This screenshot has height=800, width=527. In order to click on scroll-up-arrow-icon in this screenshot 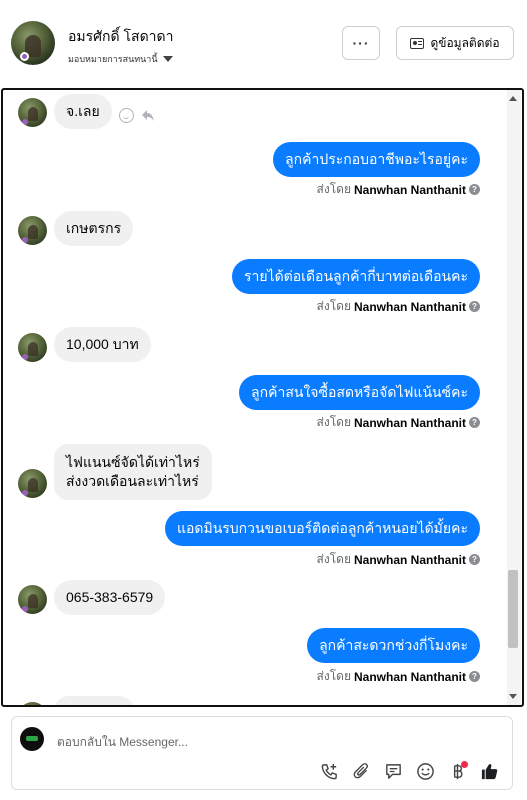, I will do `click(513, 98)`.